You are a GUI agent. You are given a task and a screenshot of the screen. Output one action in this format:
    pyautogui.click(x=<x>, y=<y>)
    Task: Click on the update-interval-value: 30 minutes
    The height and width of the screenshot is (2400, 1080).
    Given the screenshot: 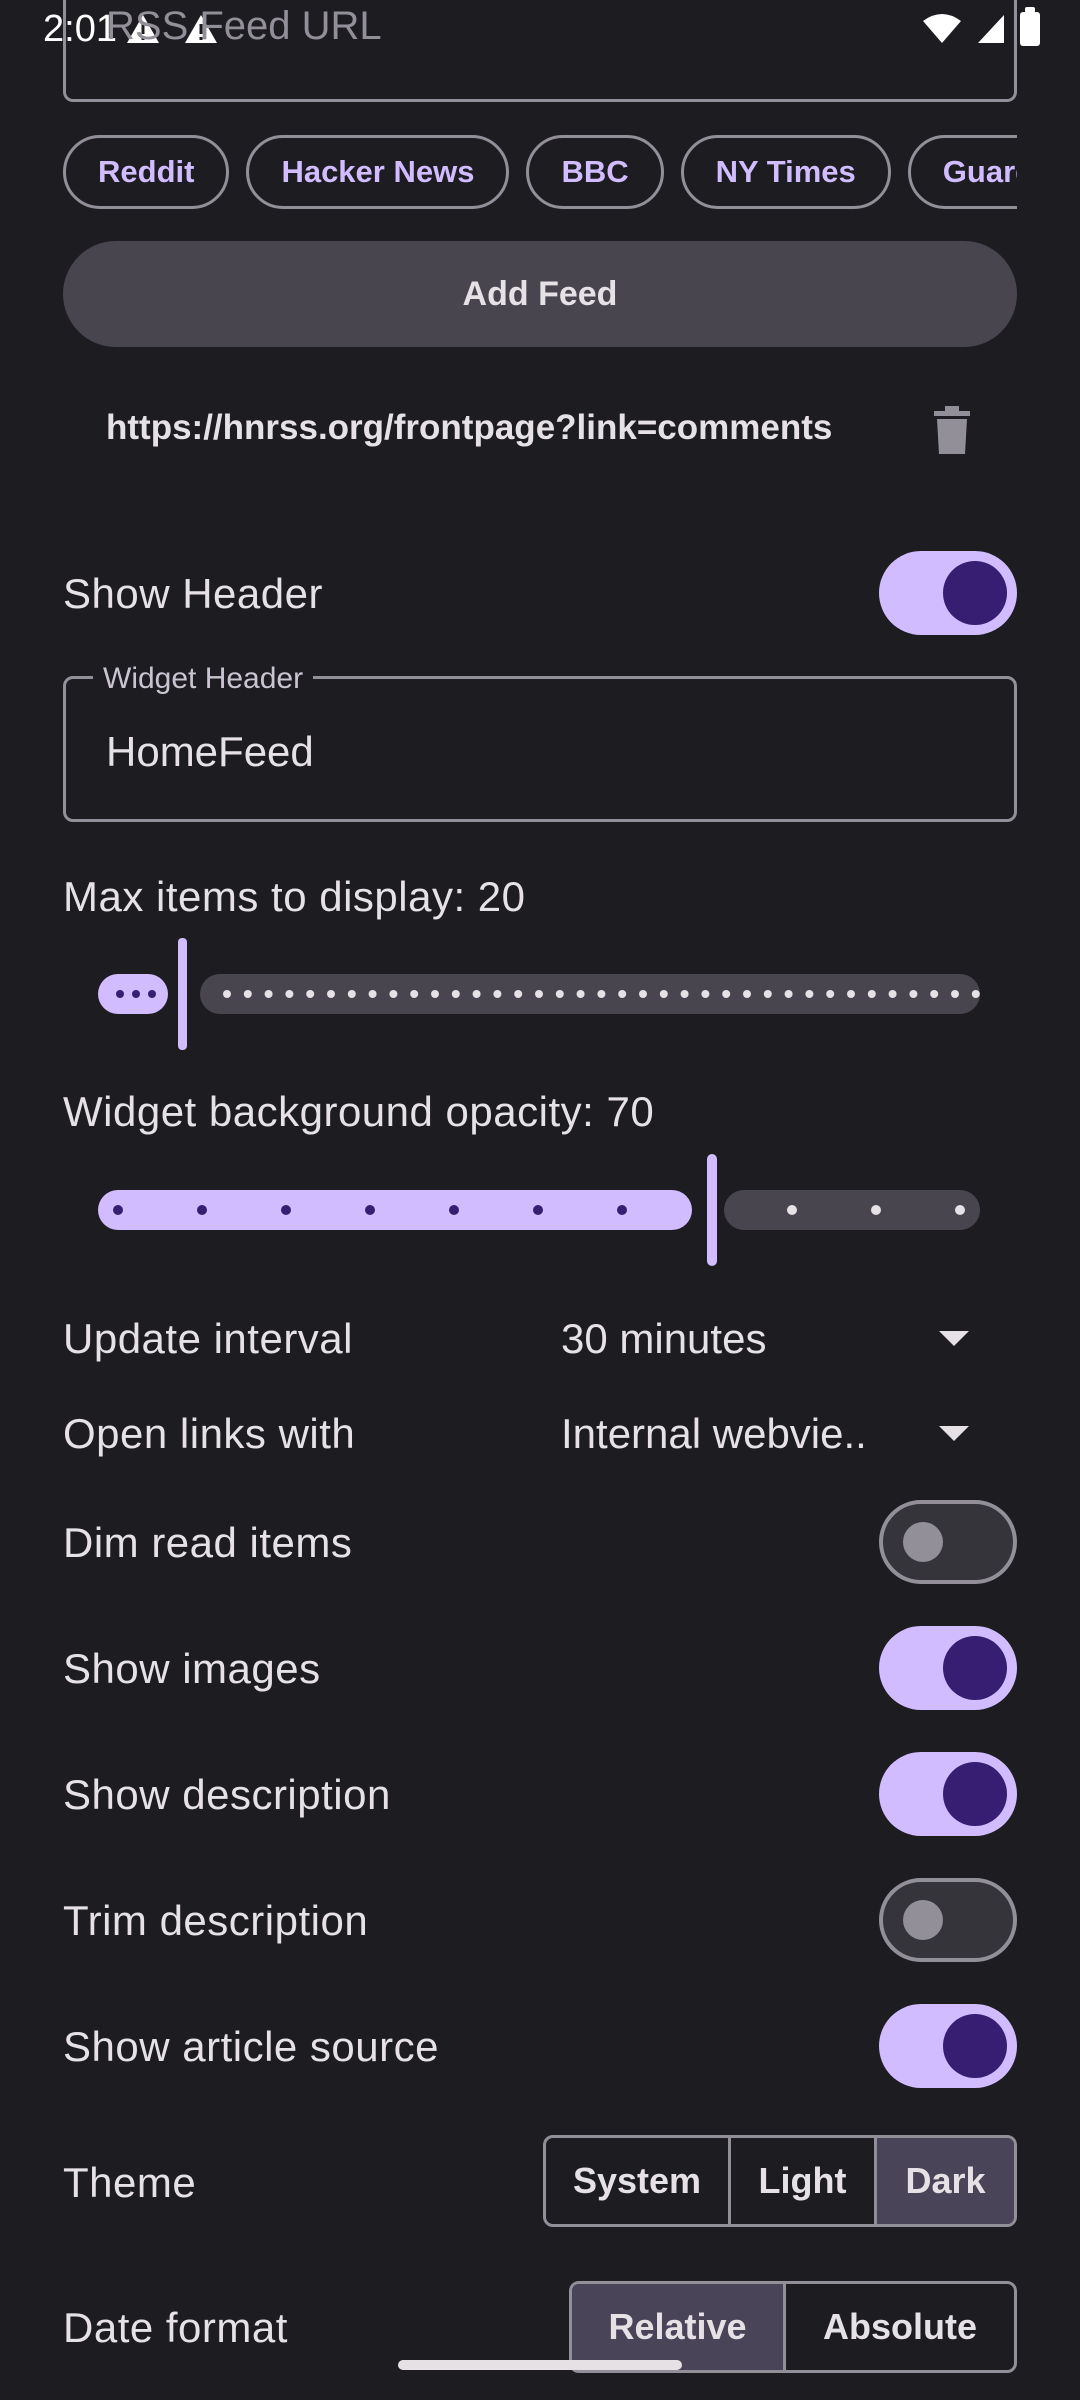 What is the action you would take?
    pyautogui.click(x=664, y=1338)
    